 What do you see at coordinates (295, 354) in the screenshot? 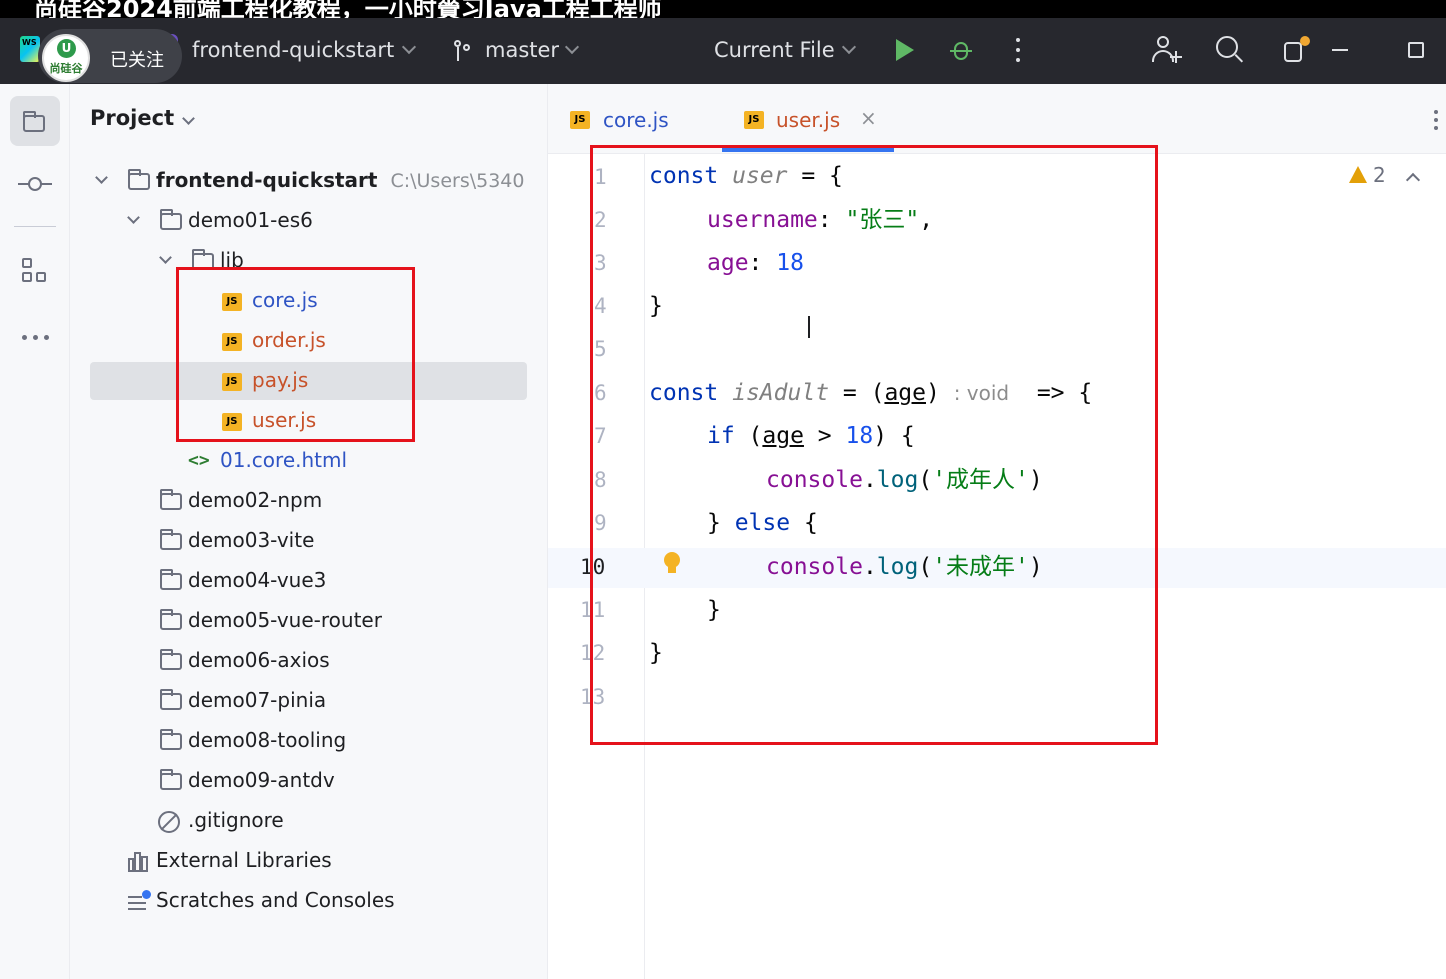
I see `annotation-box-files` at bounding box center [295, 354].